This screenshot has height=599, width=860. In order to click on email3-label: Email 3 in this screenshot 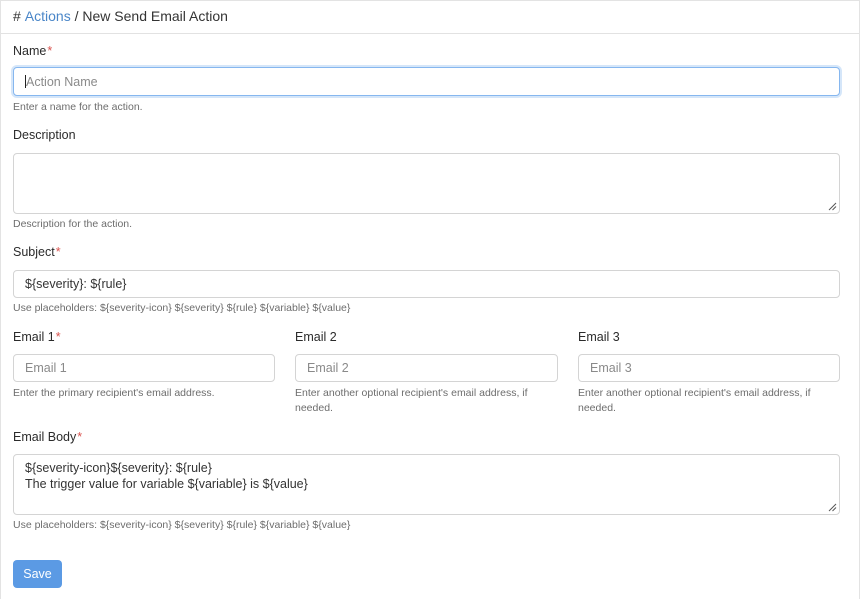, I will do `click(599, 337)`.